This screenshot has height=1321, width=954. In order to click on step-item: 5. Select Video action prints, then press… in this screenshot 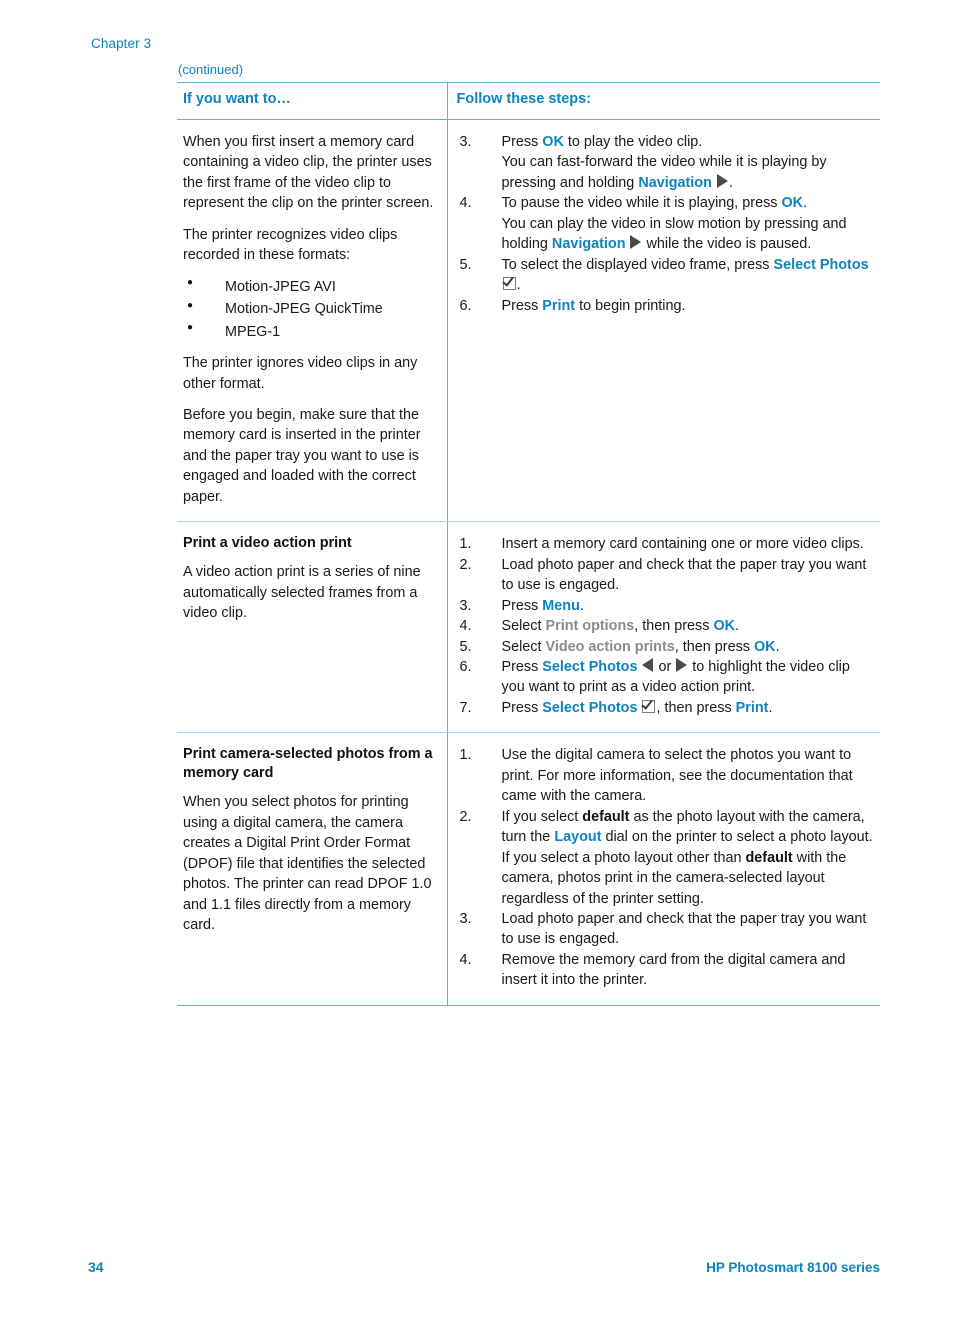, I will do `click(667, 647)`.